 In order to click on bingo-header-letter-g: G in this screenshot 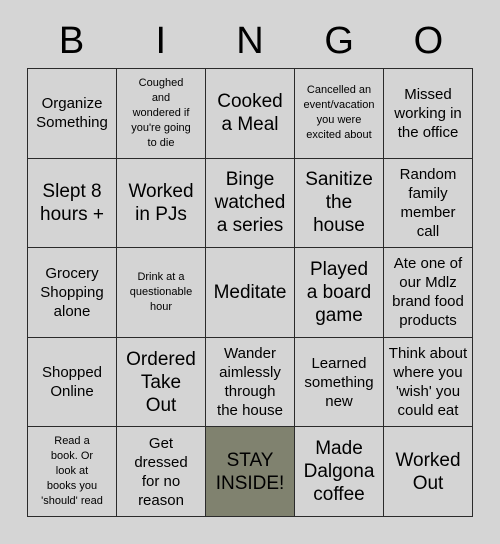, I will do `click(339, 41)`.